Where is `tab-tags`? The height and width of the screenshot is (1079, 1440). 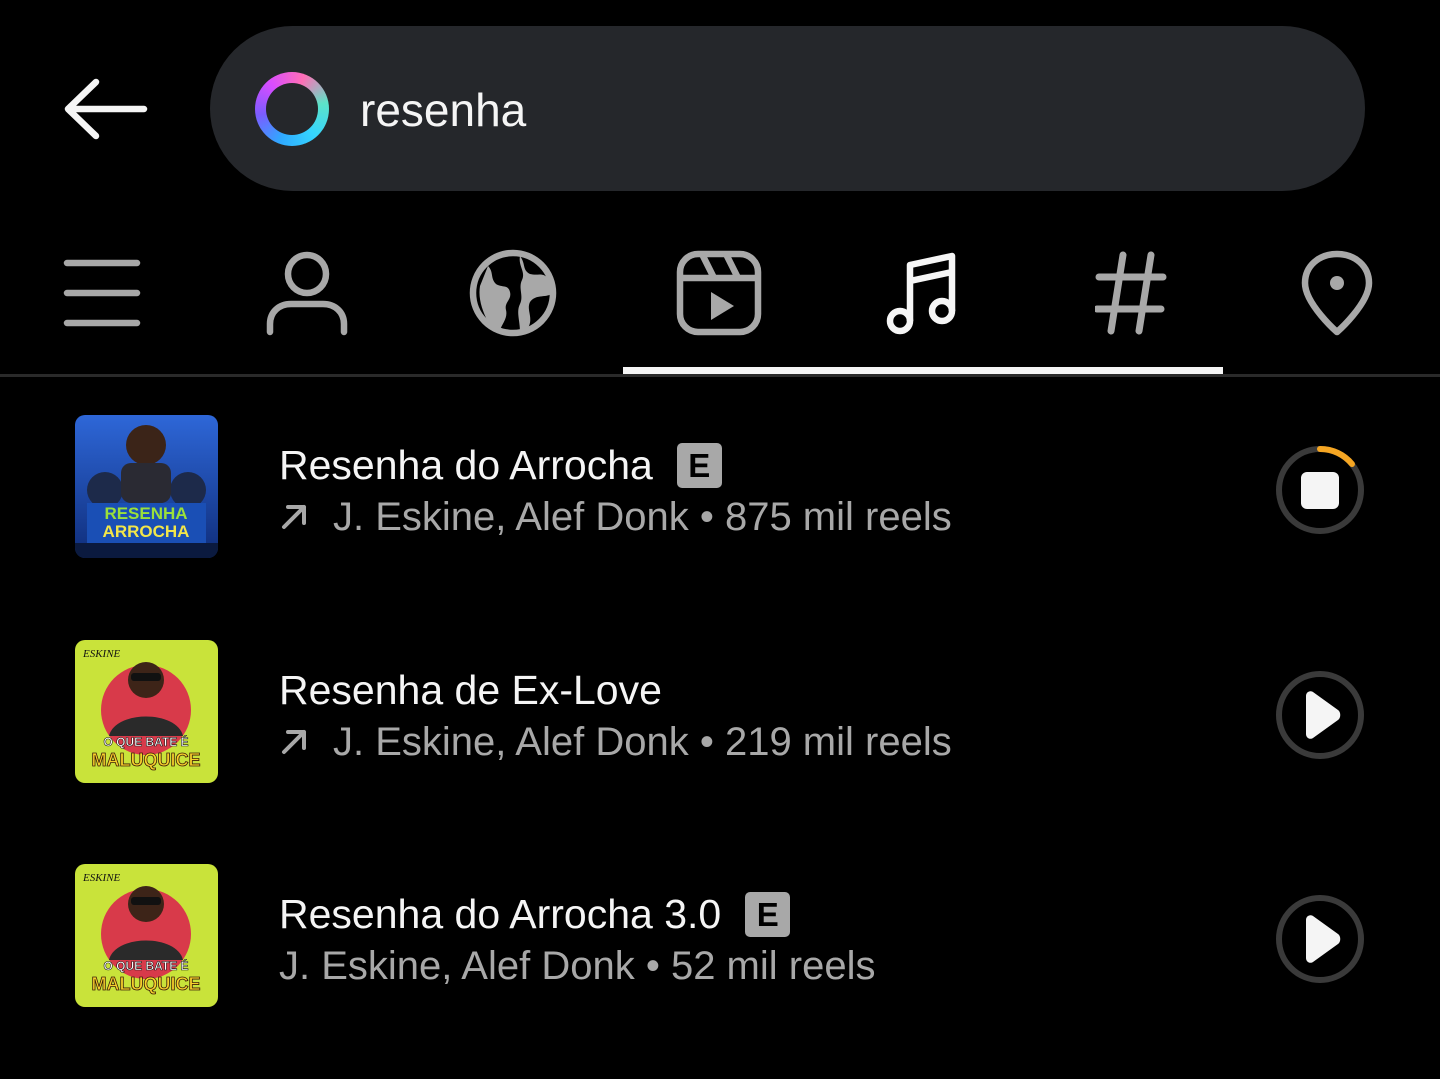 tab-tags is located at coordinates (1131, 293).